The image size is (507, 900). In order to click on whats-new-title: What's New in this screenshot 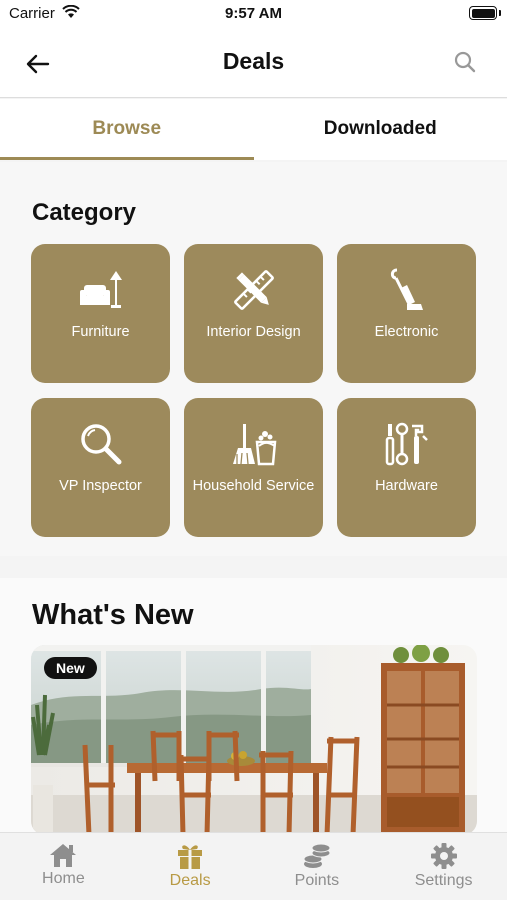, I will do `click(113, 615)`.